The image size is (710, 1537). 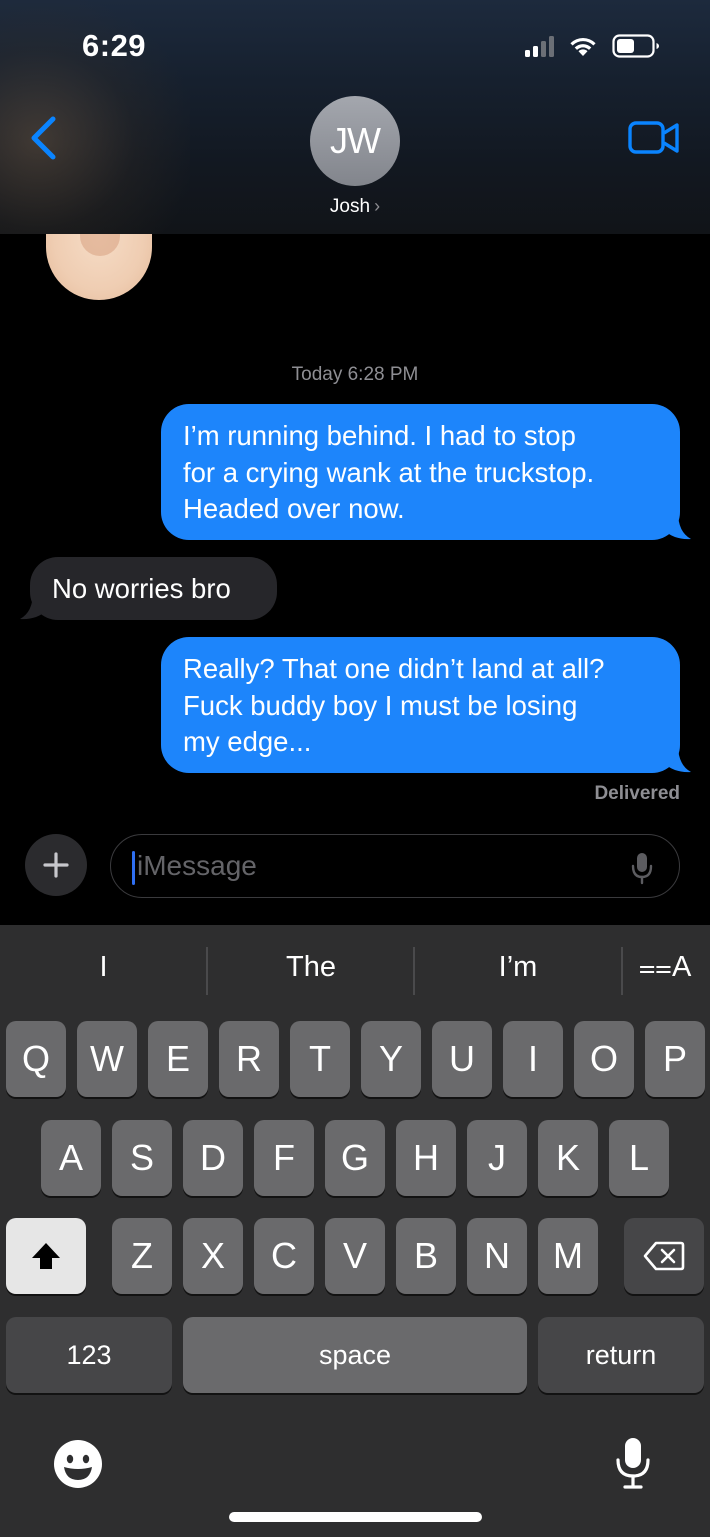 I want to click on key-q: Q, so click(x=36, y=1059).